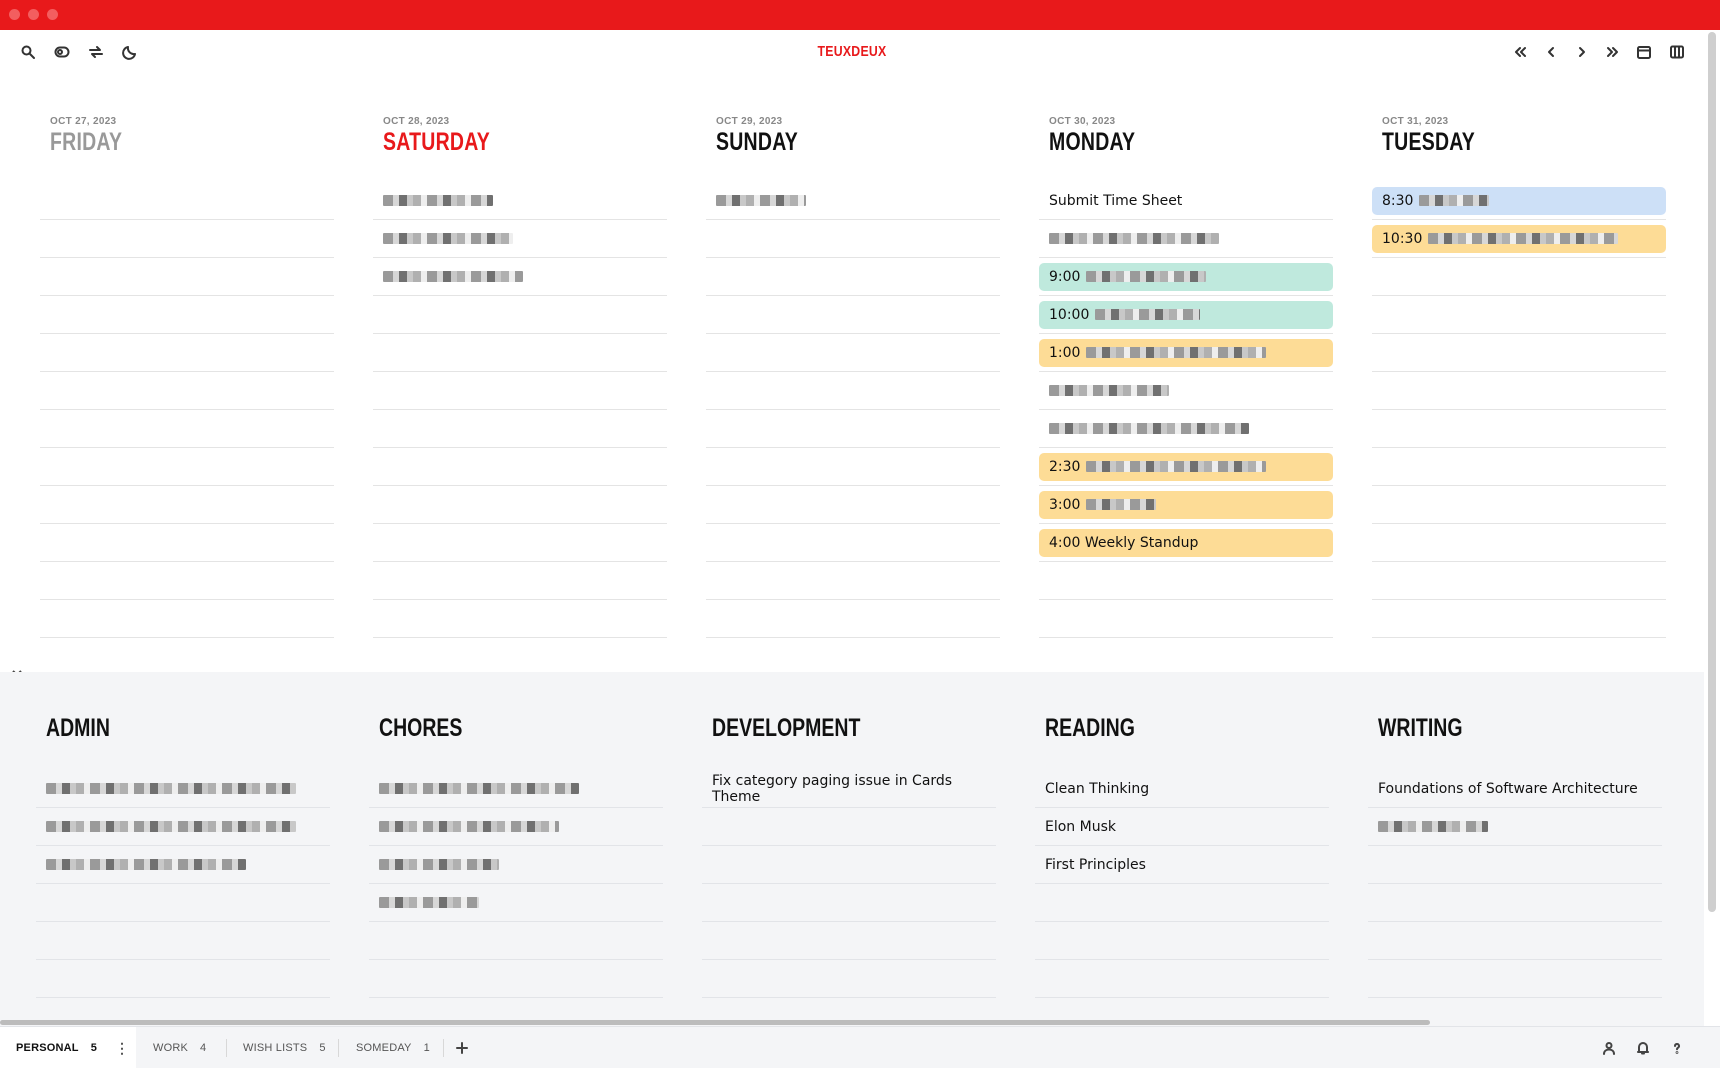  I want to click on todo-row: 2:30, so click(1186, 467).